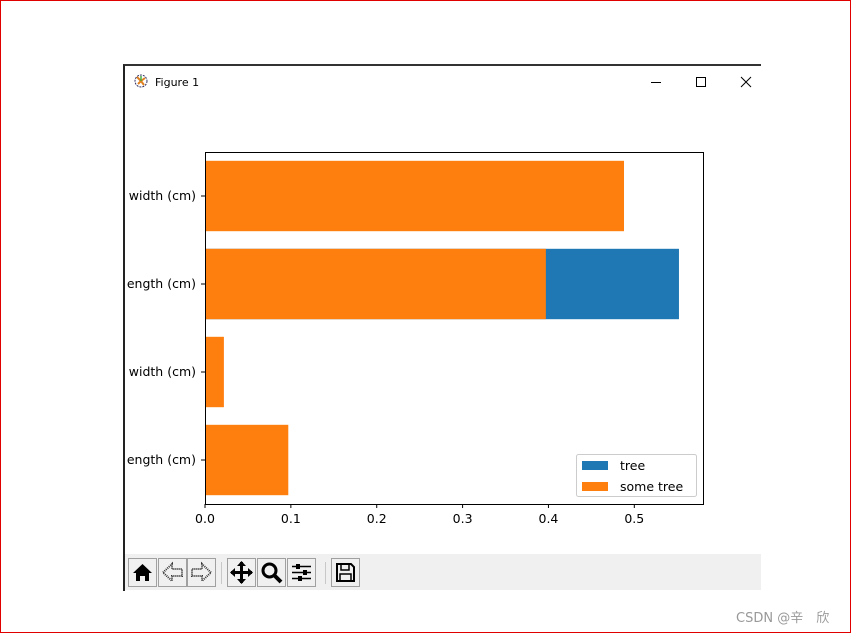 This screenshot has height=633, width=851. Describe the element at coordinates (634, 518) in the screenshot. I see `x-tick-label: 0.5` at that location.